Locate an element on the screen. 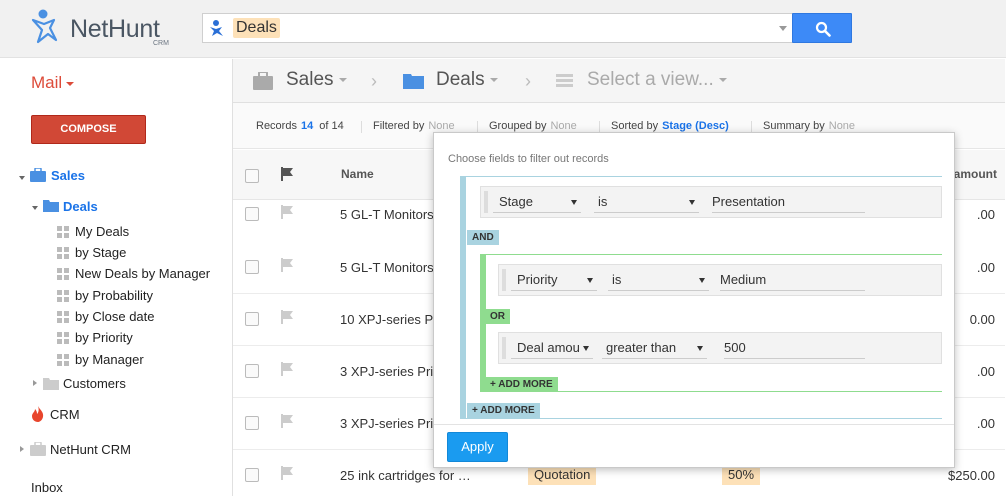 The height and width of the screenshot is (496, 1006). sorted-label: Sorted by is located at coordinates (635, 126).